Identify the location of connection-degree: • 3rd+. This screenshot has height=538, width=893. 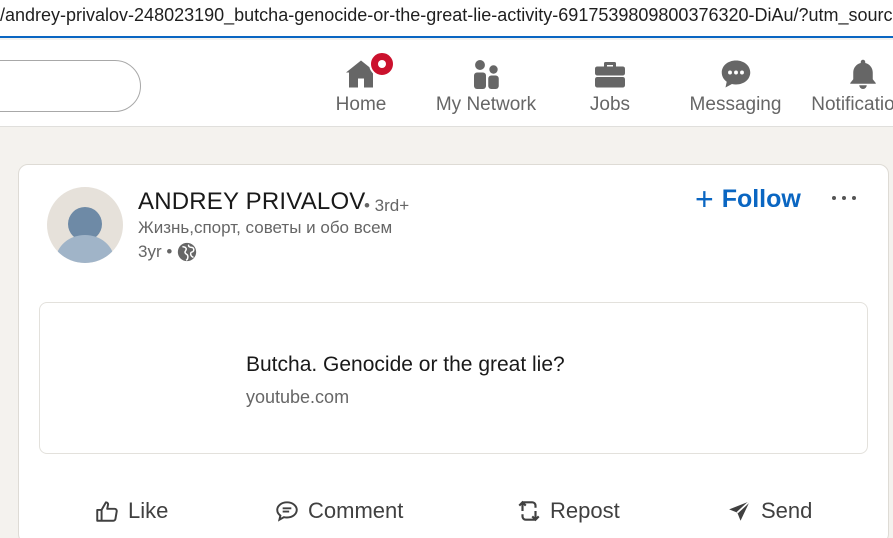
(387, 205).